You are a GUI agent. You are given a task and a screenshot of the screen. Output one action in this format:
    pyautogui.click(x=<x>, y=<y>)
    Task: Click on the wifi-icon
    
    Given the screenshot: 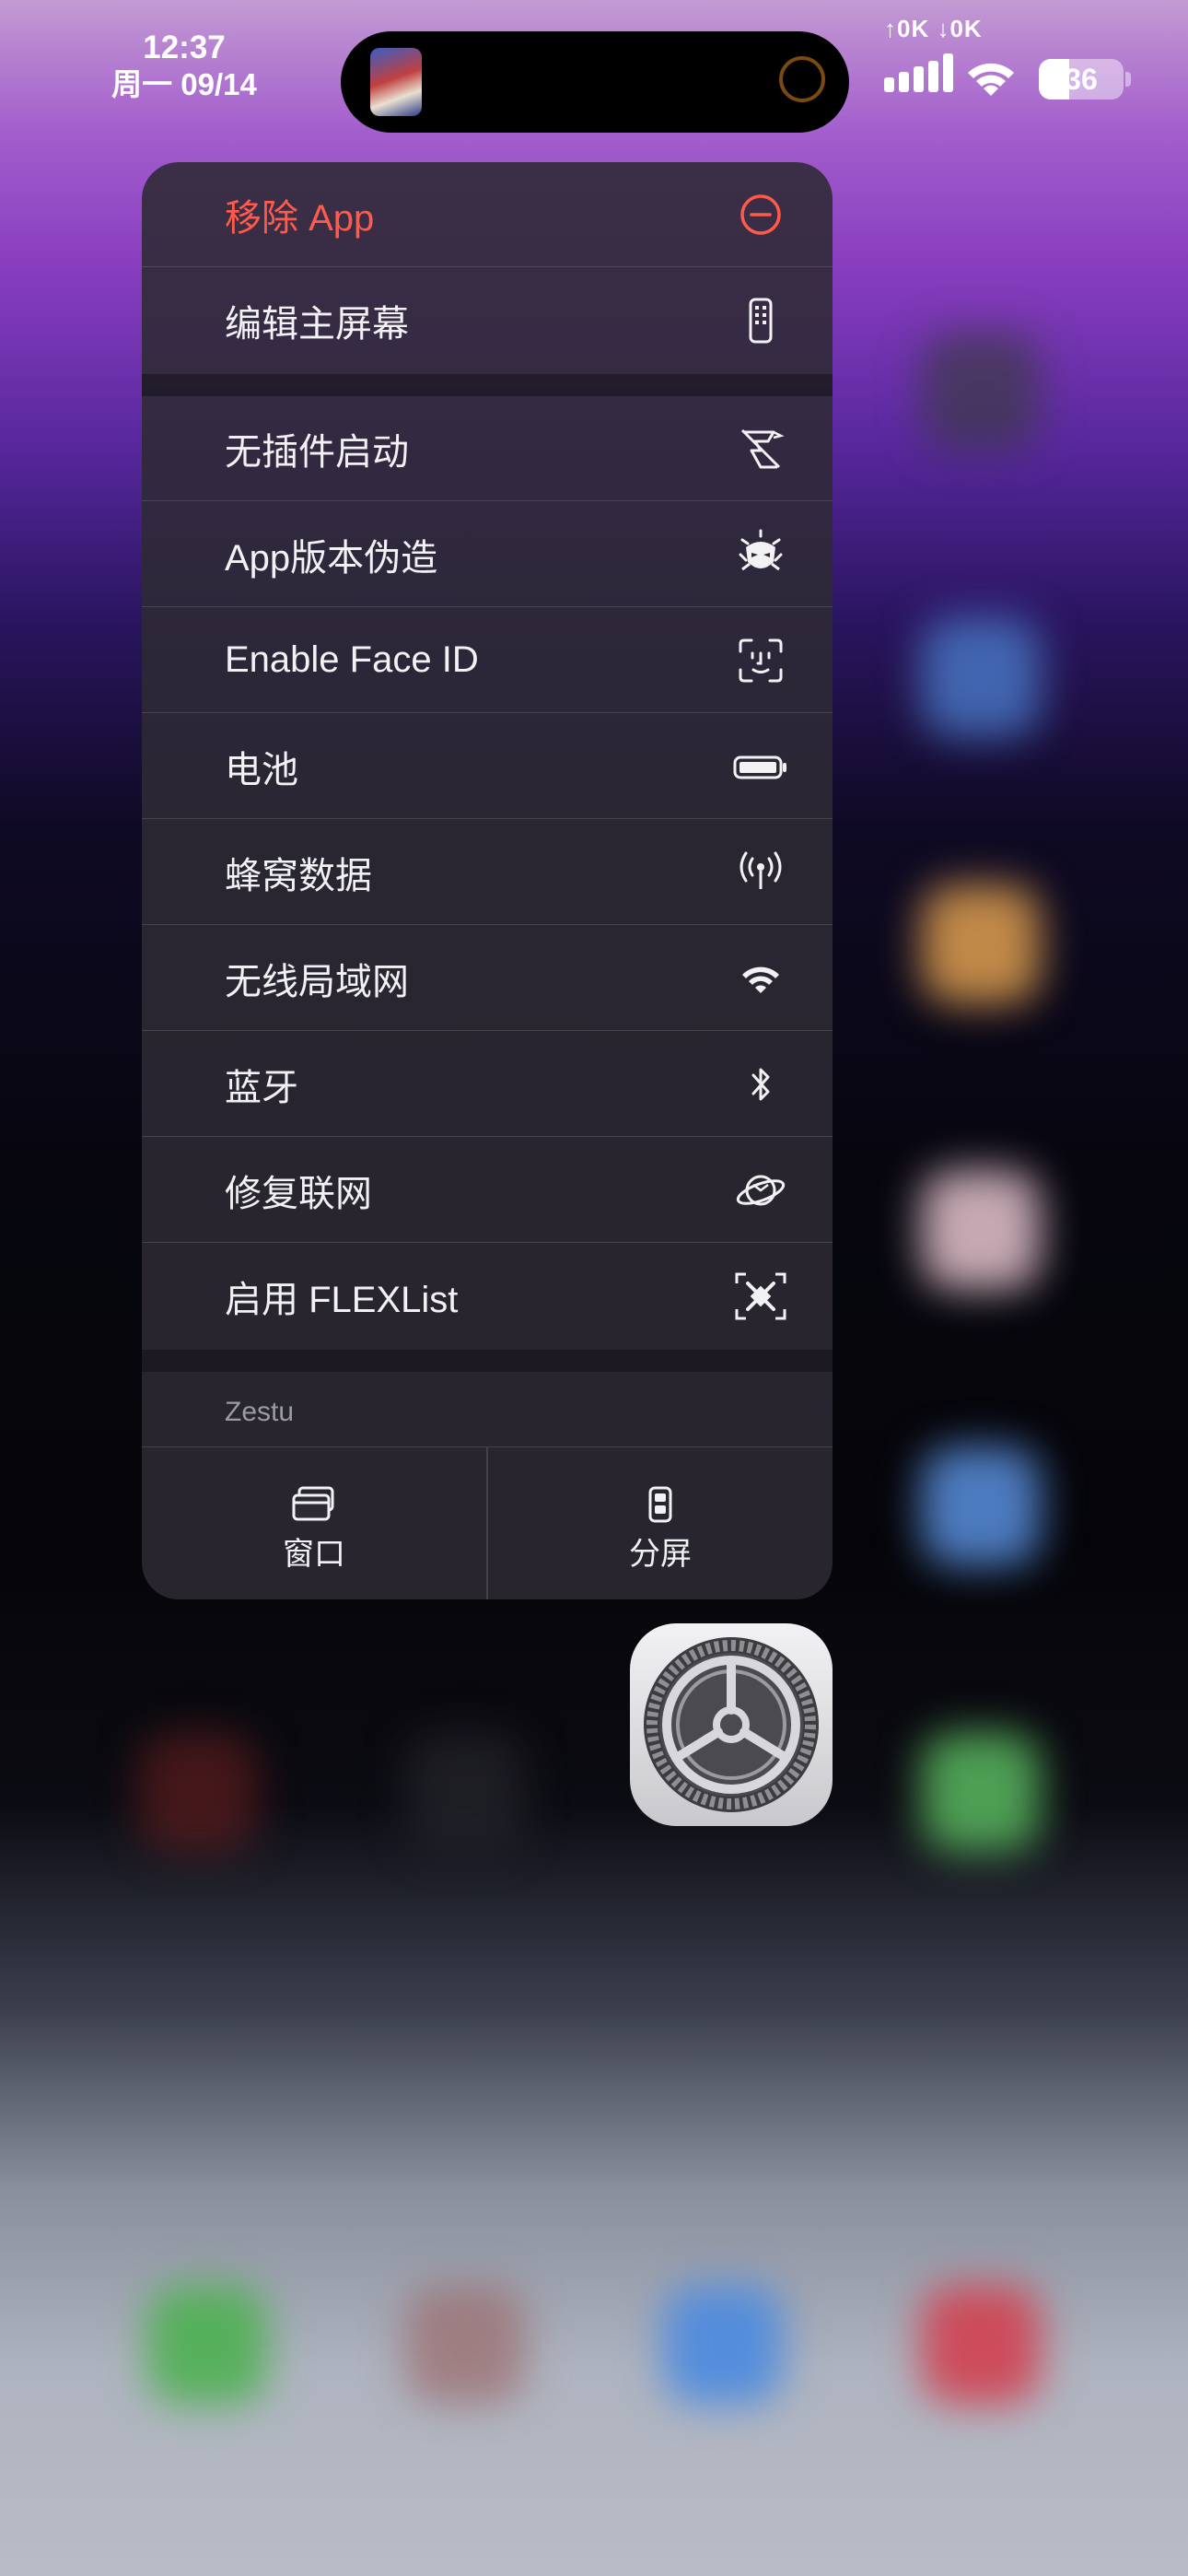 What is the action you would take?
    pyautogui.click(x=760, y=978)
    